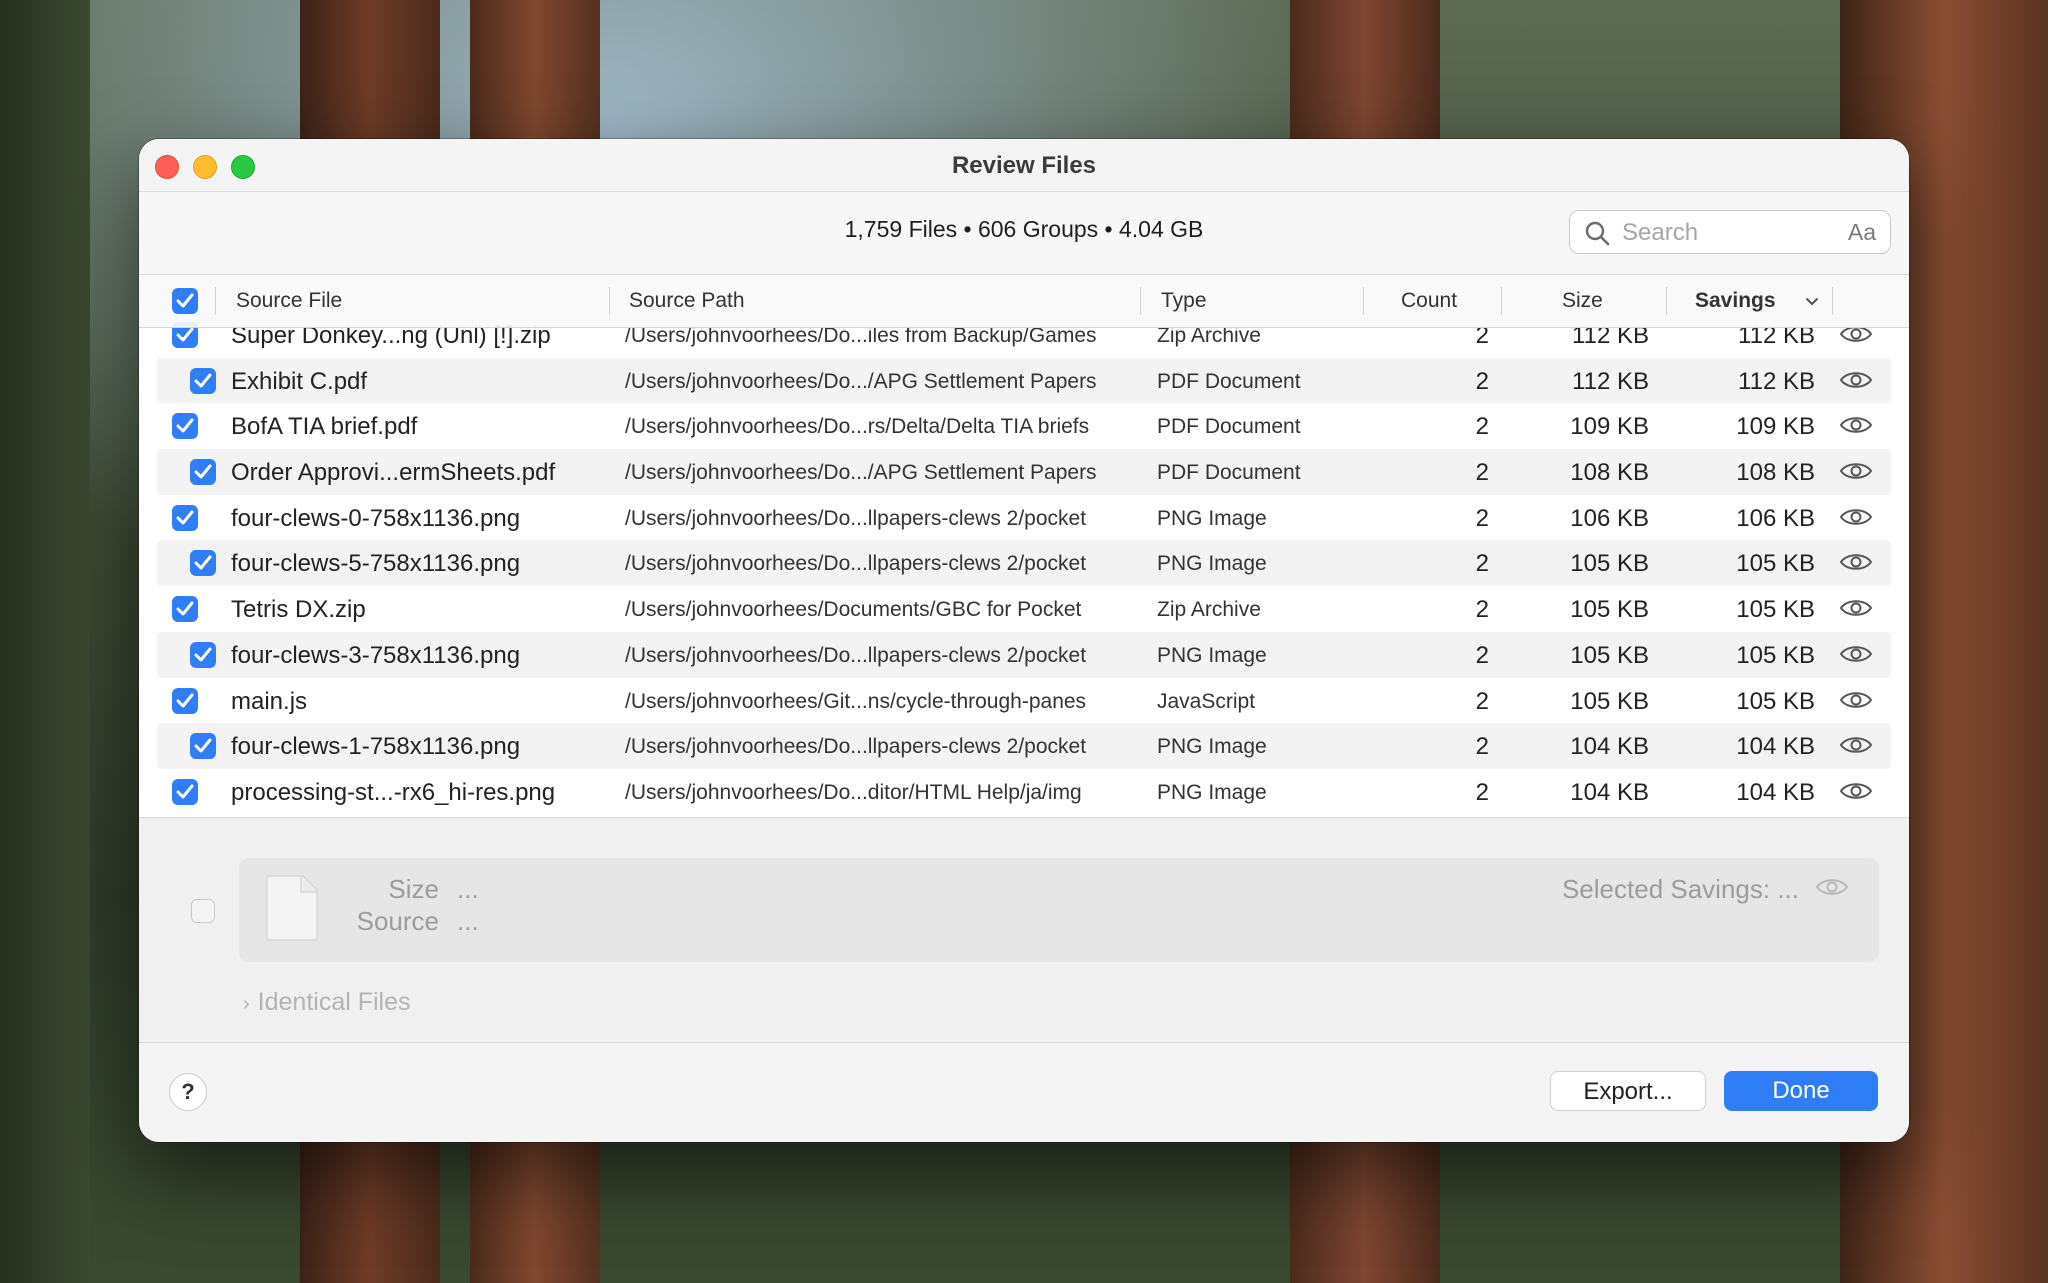 The image size is (2048, 1283). What do you see at coordinates (1429, 301) in the screenshot?
I see `column-header-count: Count` at bounding box center [1429, 301].